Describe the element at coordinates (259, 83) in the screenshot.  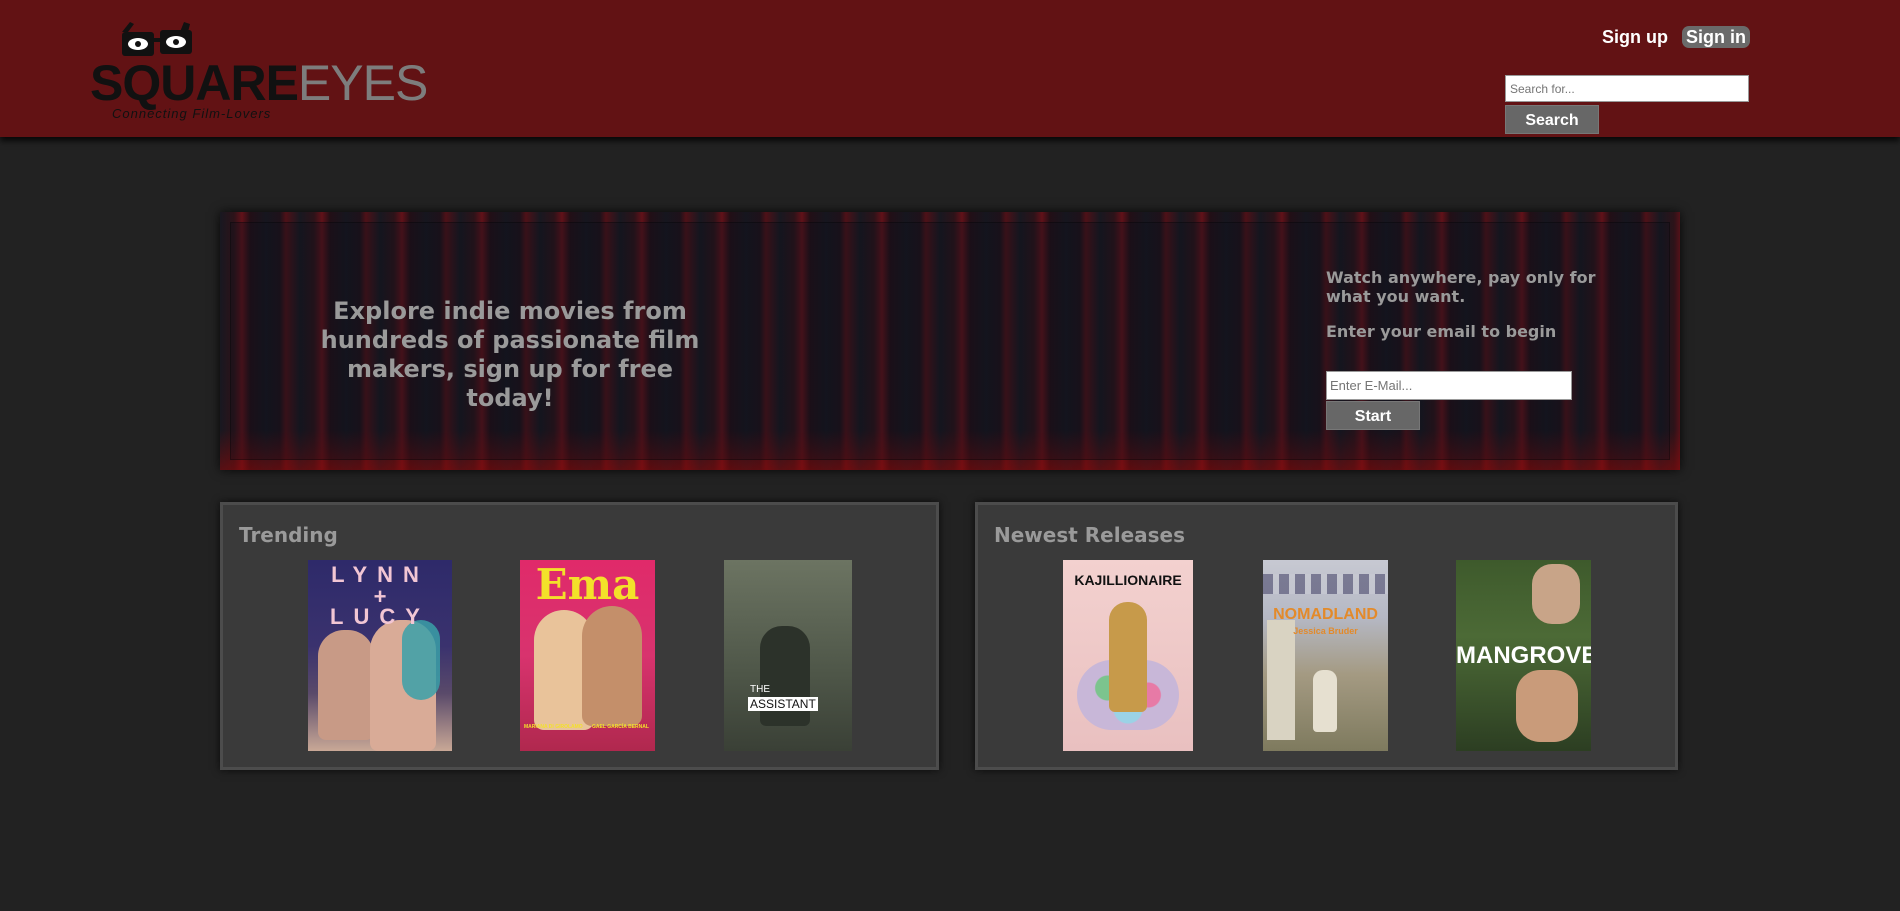
I see `logo-wordmark: SQUAREEYES` at that location.